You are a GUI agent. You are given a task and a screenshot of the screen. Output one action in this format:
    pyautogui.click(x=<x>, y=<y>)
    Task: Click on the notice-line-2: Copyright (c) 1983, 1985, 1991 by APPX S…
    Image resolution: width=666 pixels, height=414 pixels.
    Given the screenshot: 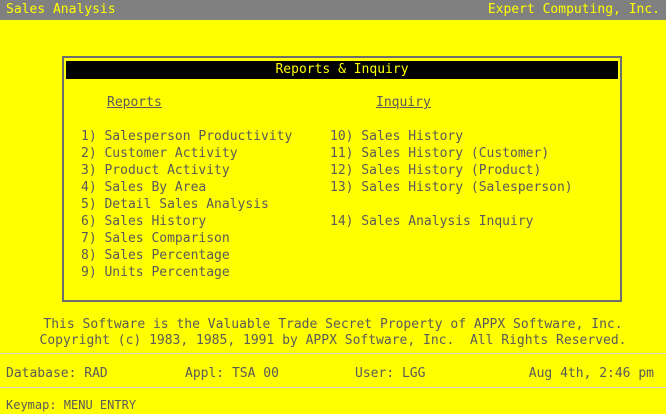 What is the action you would take?
    pyautogui.click(x=333, y=340)
    